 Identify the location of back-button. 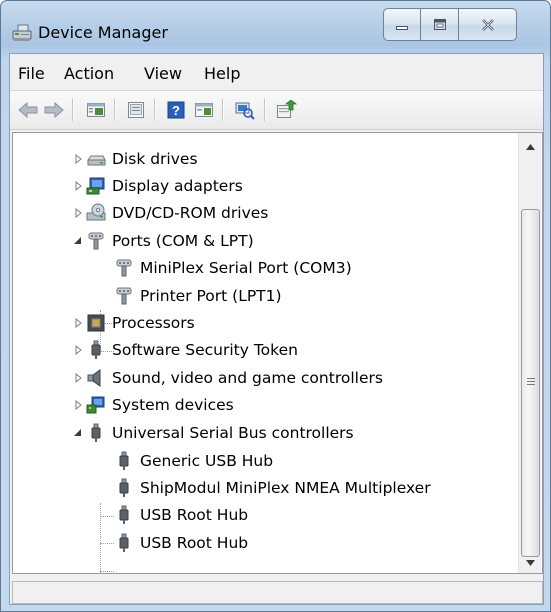
(28, 110).